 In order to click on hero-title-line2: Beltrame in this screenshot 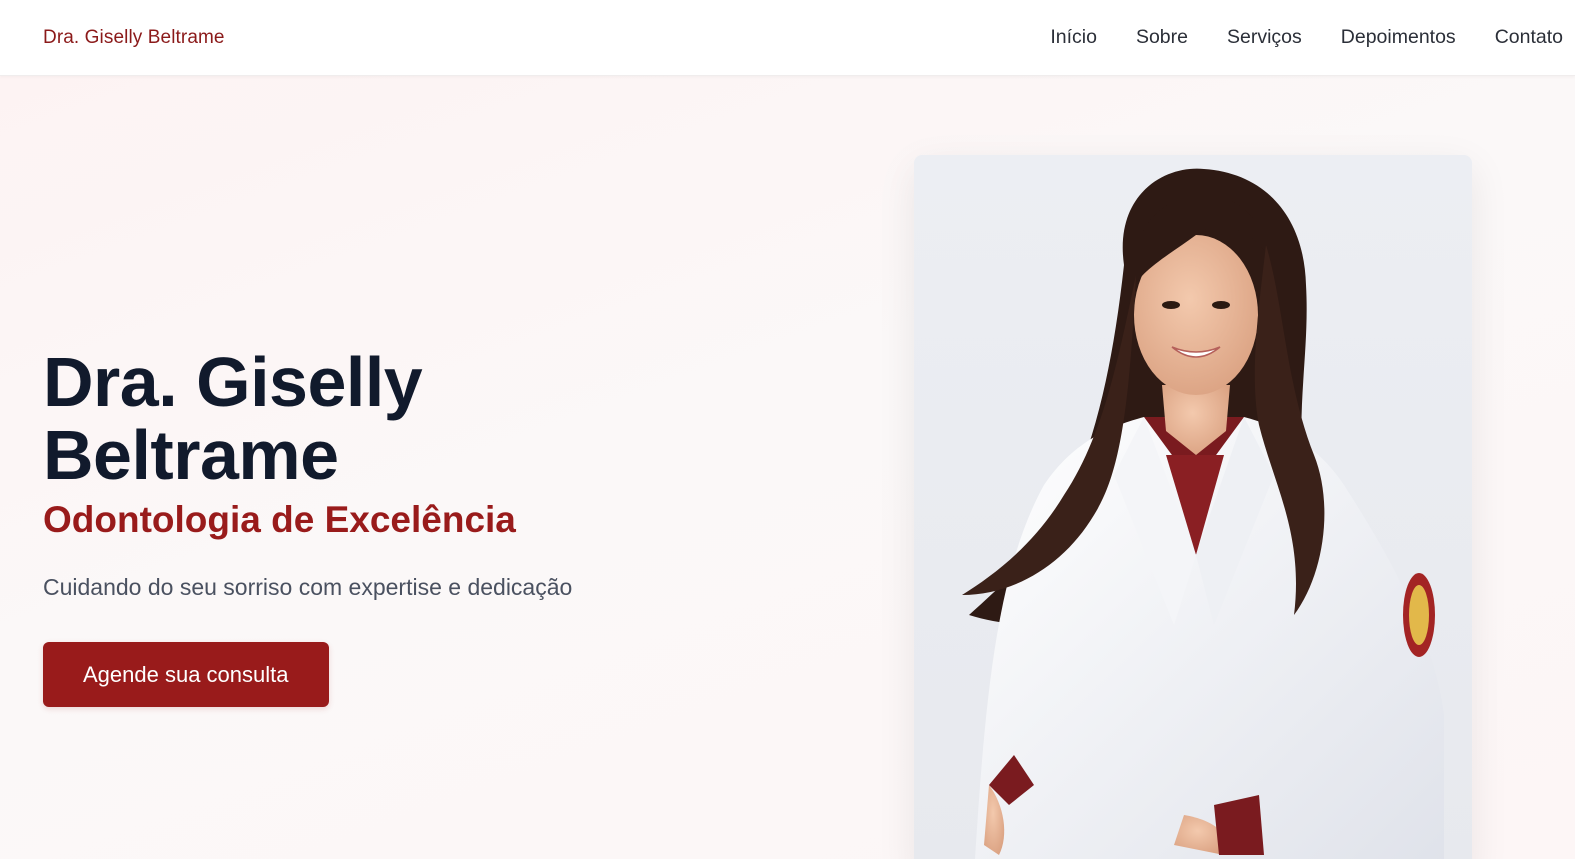, I will do `click(191, 455)`.